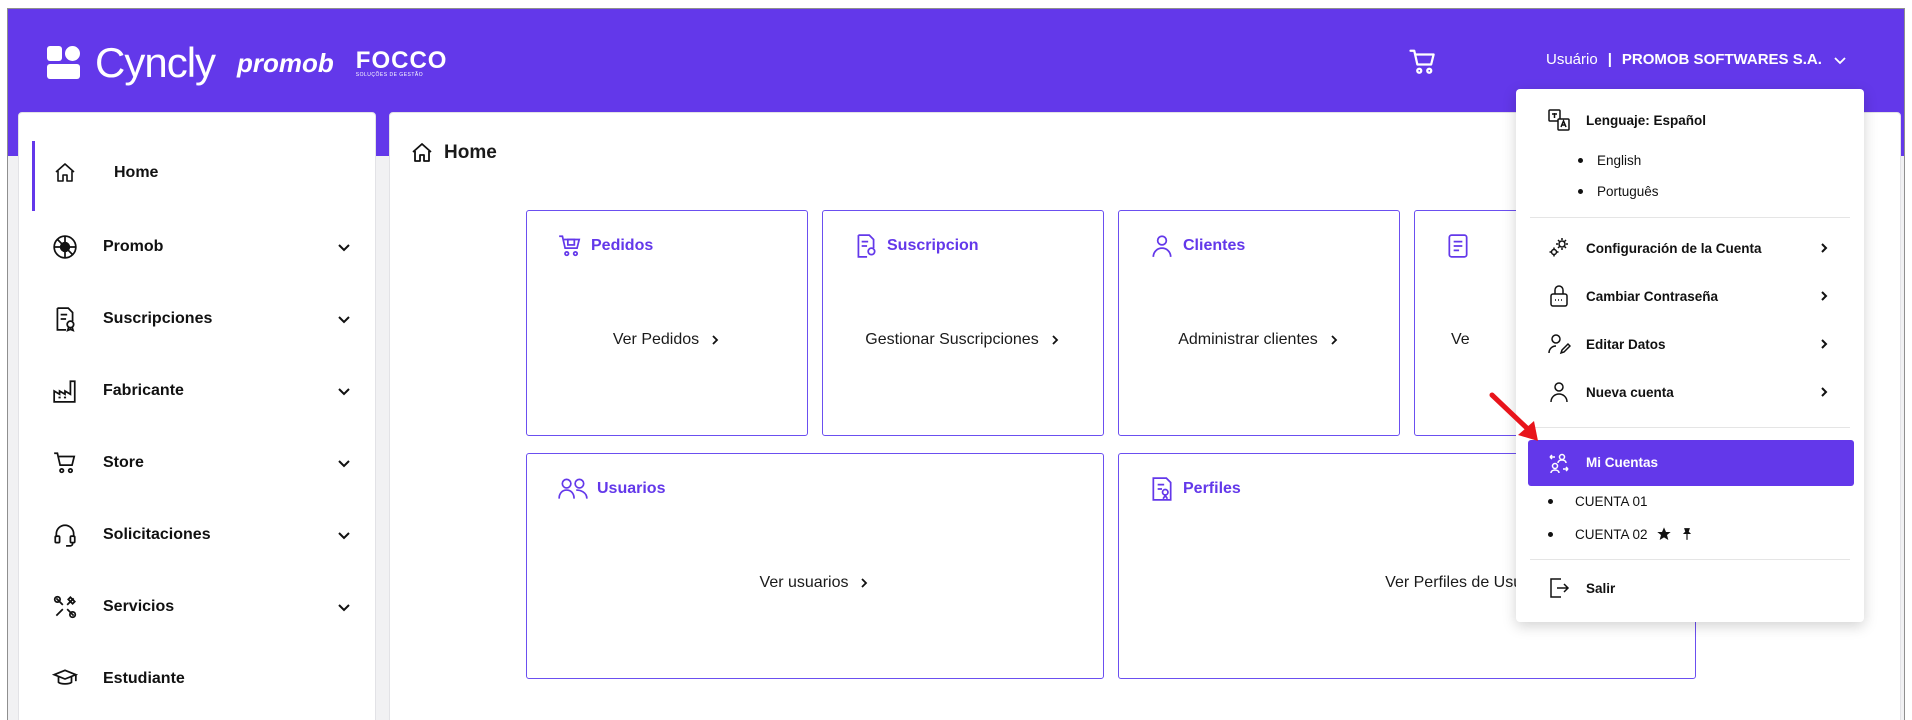 The width and height of the screenshot is (1912, 720). Describe the element at coordinates (1618, 191) in the screenshot. I see `language-option-portugues: Português` at that location.